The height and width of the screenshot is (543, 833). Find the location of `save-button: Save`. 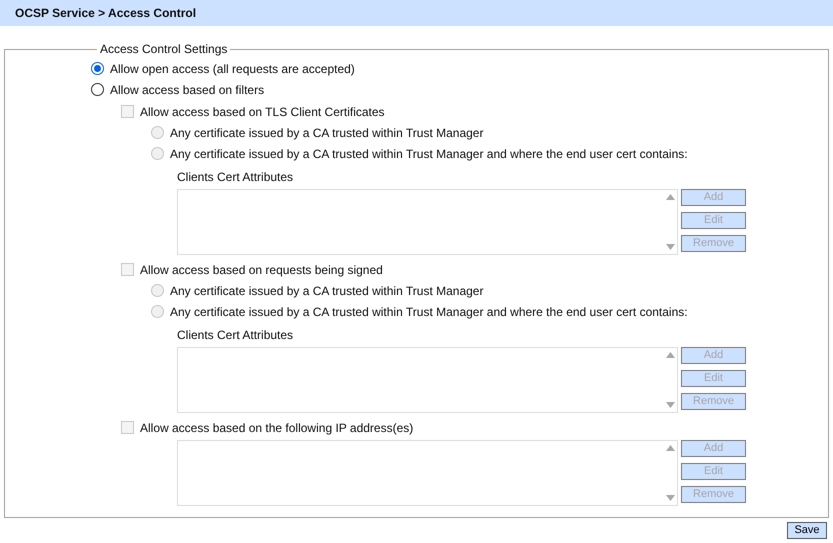

save-button: Save is located at coordinates (807, 530).